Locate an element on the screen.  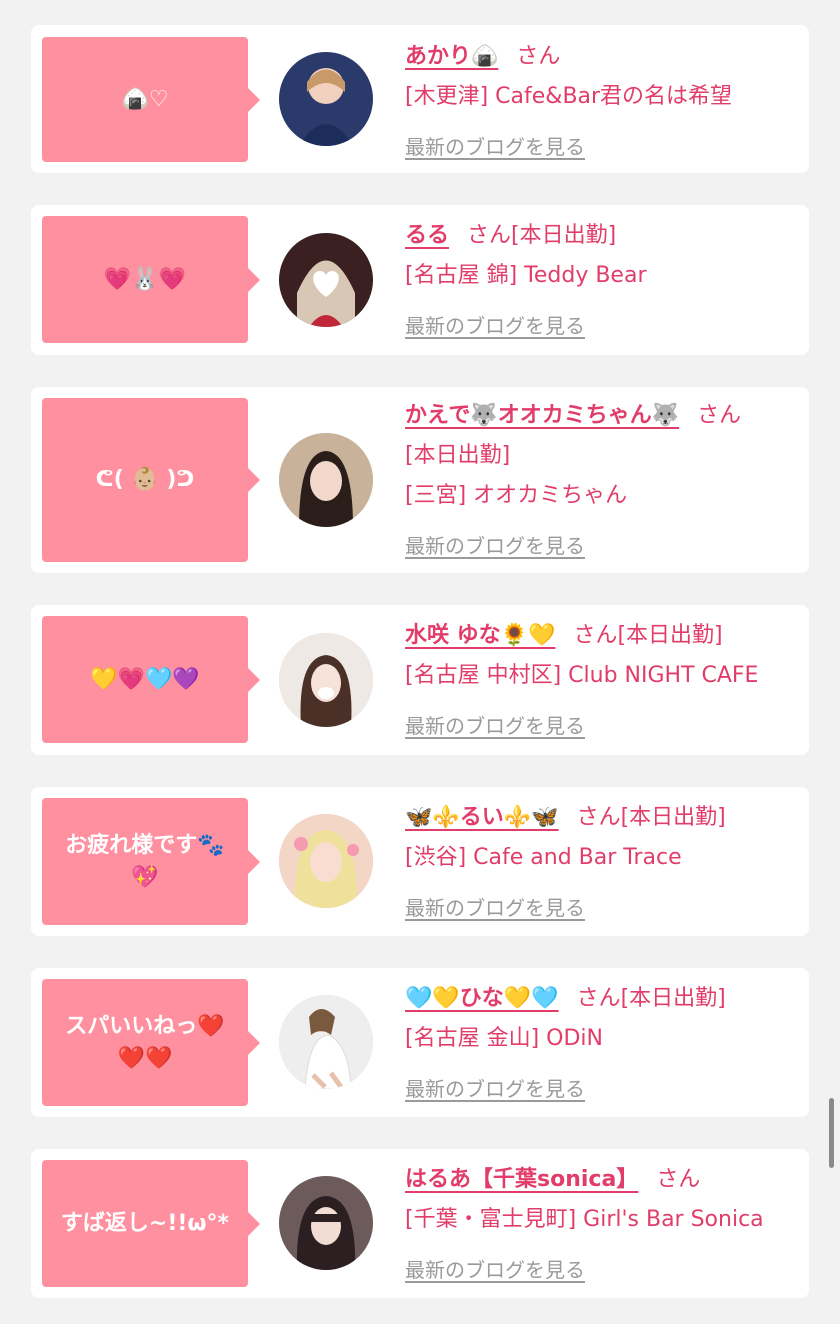
shop-name: [名古屋 中村区] Club NIGHT CAFE is located at coordinates (582, 675).